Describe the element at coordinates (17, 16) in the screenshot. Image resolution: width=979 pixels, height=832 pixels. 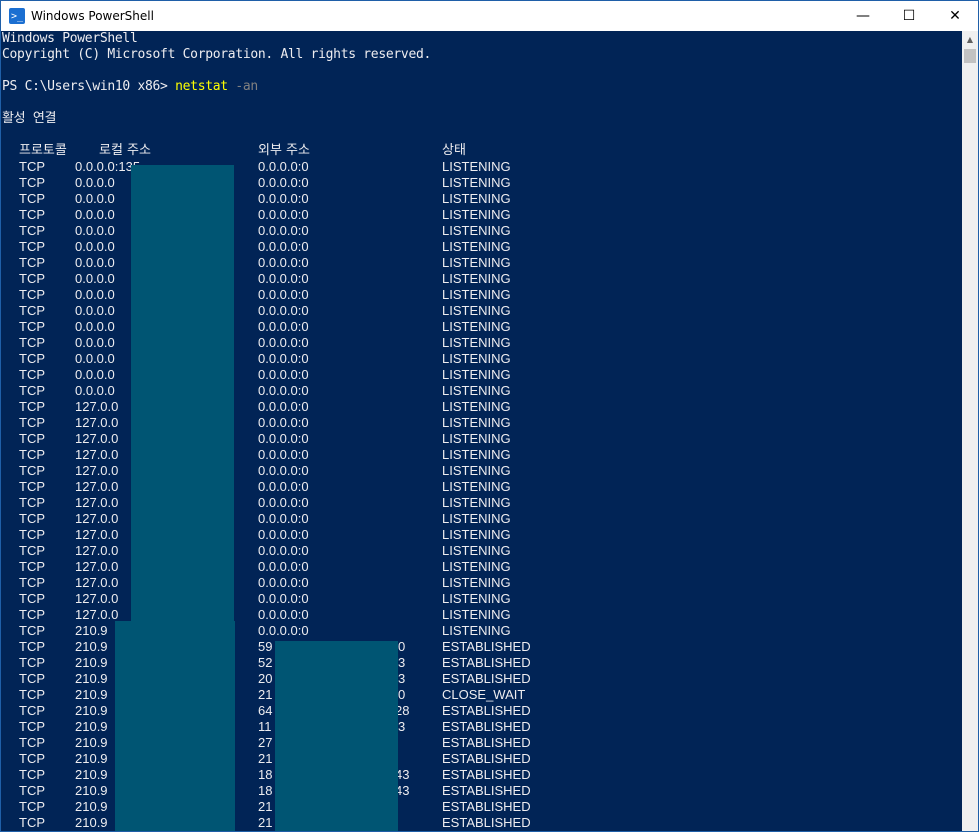
I see `powershell-icon: >_` at that location.